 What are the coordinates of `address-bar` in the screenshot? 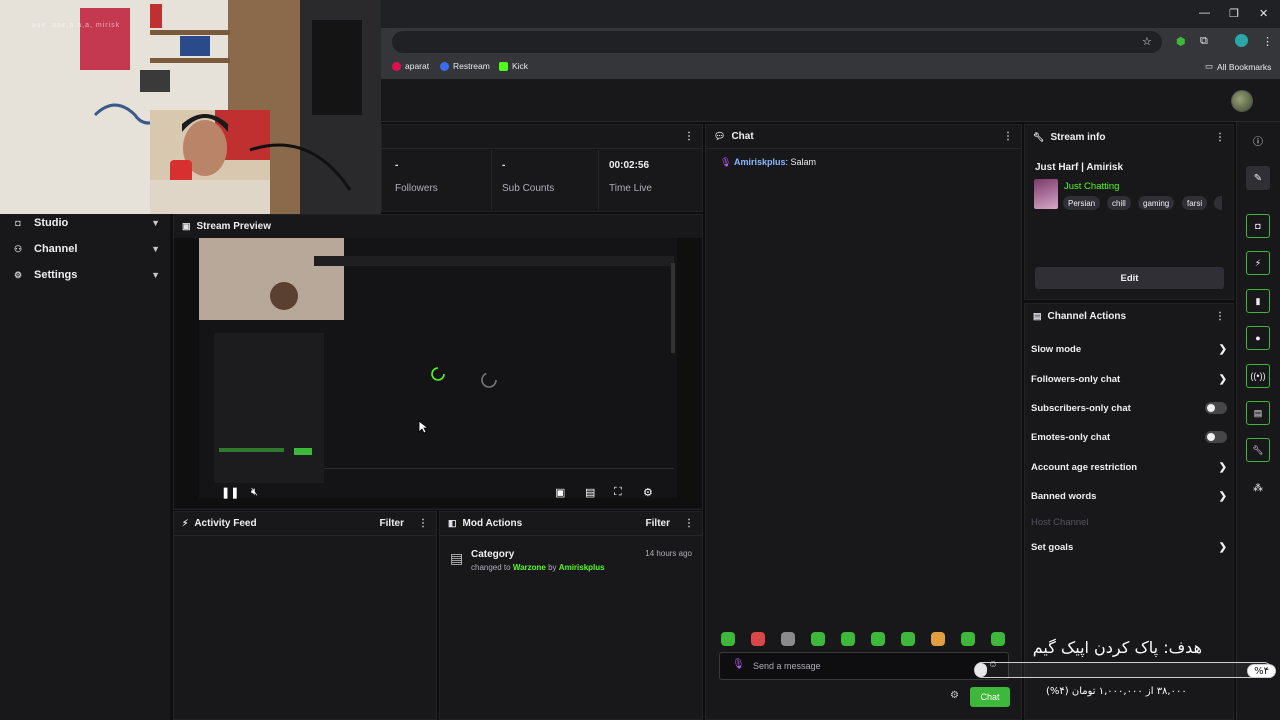 It's located at (777, 42).